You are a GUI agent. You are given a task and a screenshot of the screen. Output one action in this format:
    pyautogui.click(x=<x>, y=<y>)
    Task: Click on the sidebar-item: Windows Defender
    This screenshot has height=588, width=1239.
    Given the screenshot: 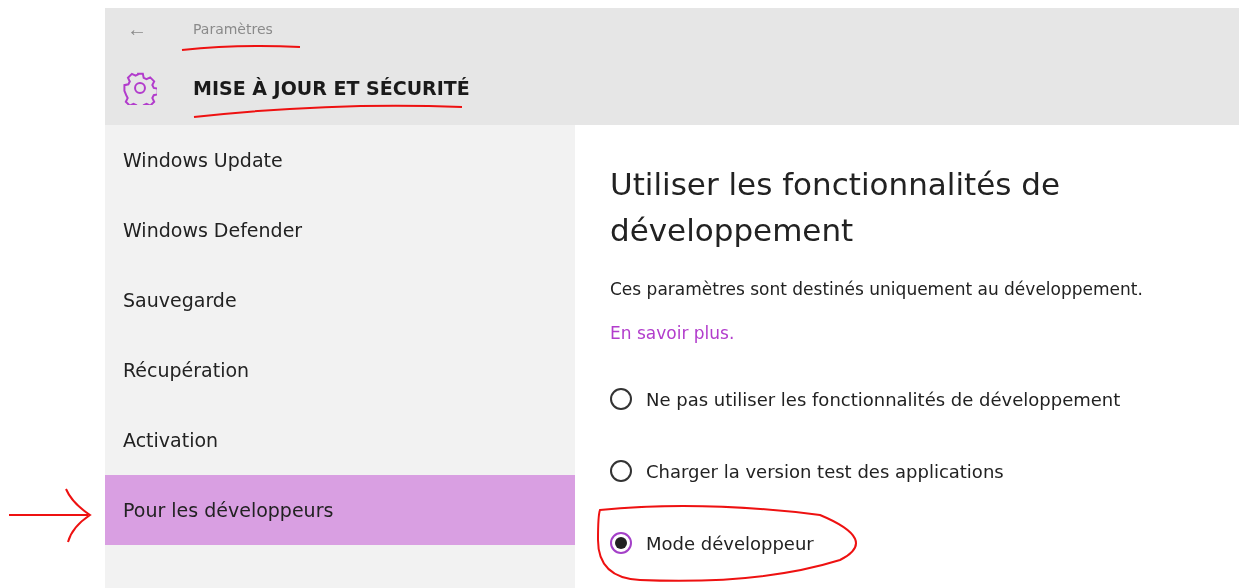 What is the action you would take?
    pyautogui.click(x=340, y=230)
    